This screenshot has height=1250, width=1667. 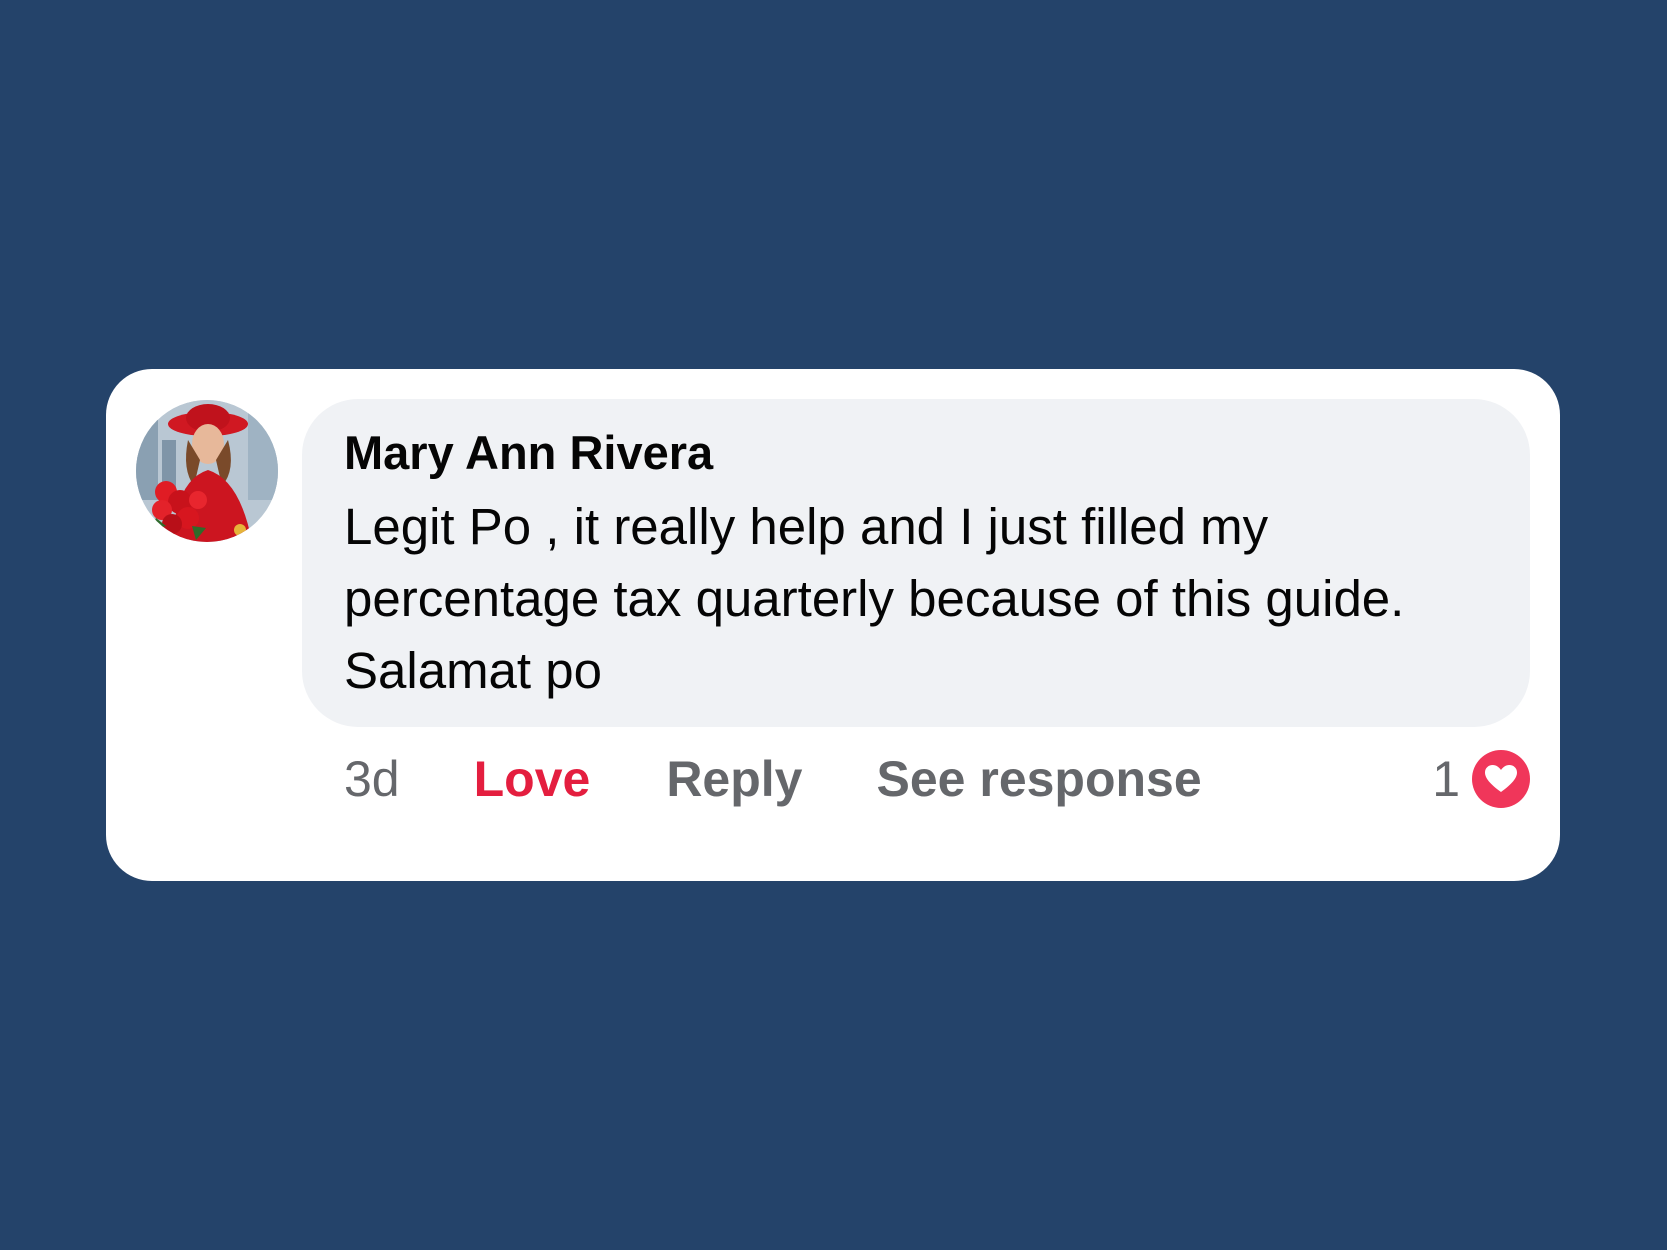 I want to click on reply-button: Reply, so click(x=734, y=779).